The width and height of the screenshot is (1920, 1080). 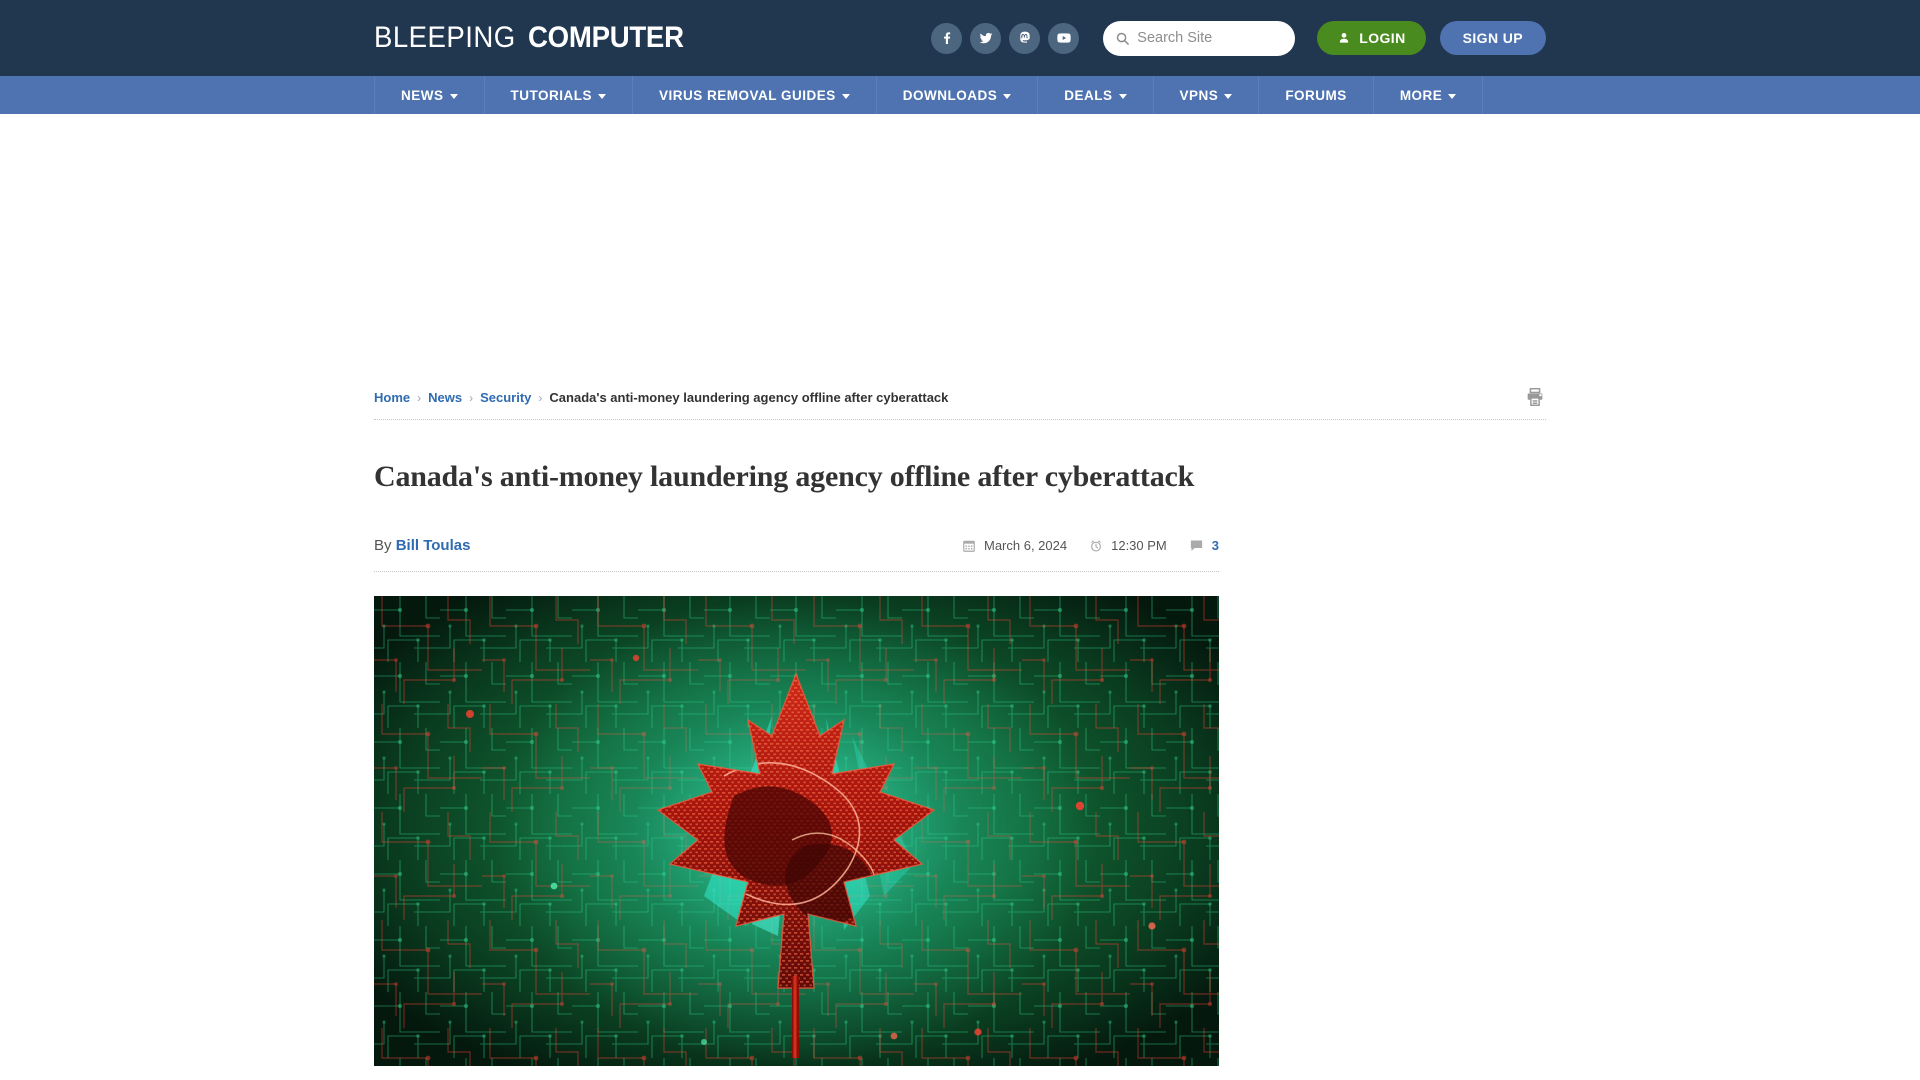 I want to click on youtube-icon, so click(x=1064, y=38).